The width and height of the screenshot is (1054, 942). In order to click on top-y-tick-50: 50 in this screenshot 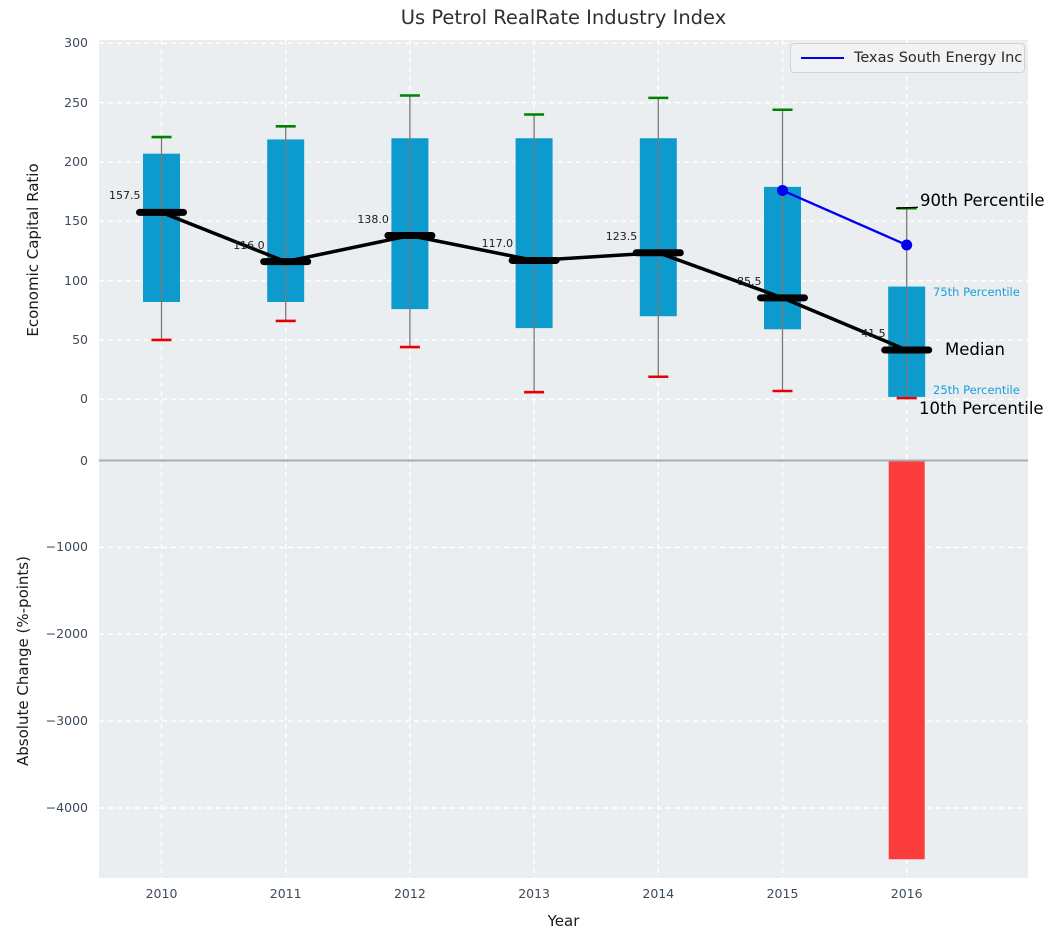, I will do `click(80, 339)`.